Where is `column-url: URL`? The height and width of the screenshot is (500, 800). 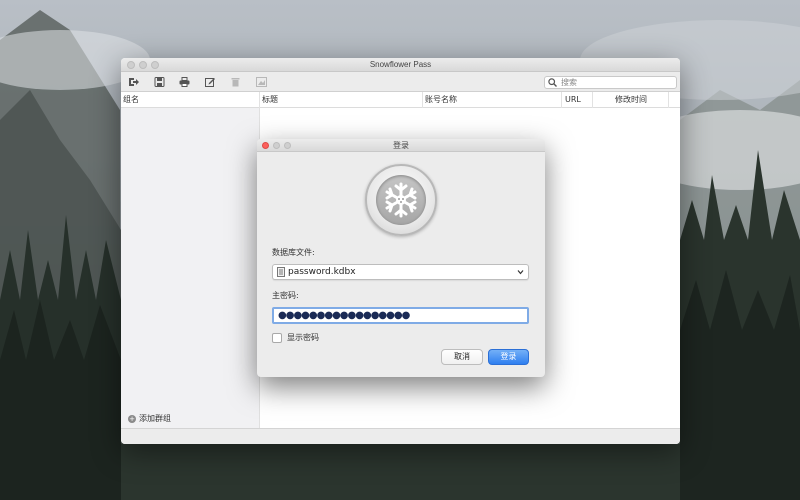 column-url: URL is located at coordinates (577, 100).